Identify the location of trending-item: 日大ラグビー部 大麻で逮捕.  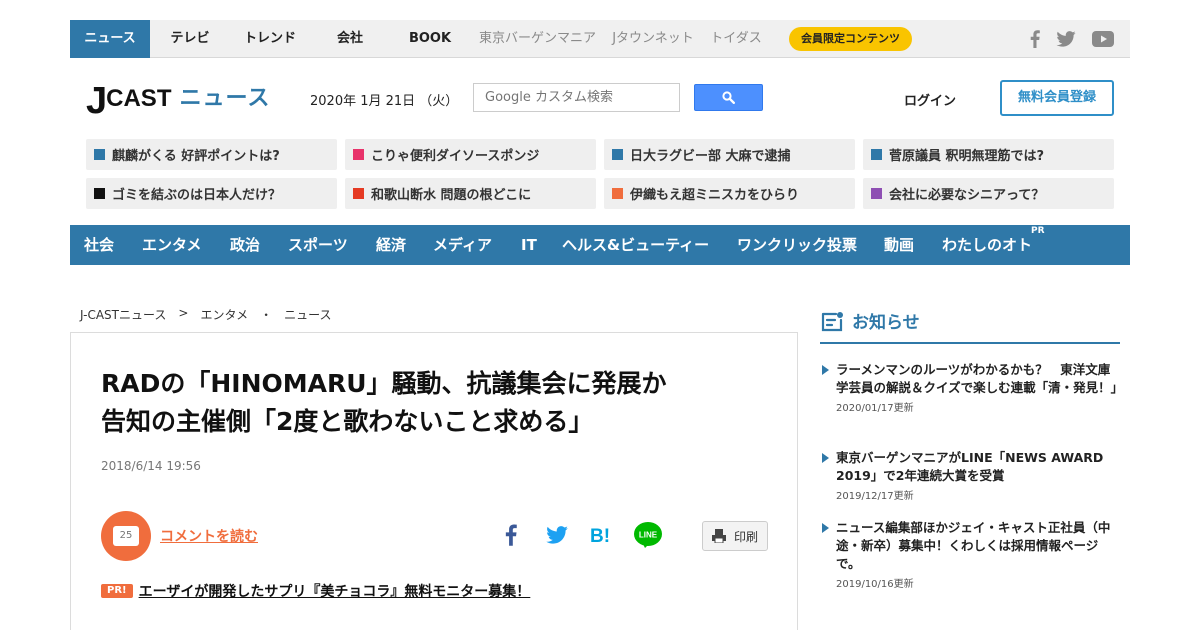
(729, 154).